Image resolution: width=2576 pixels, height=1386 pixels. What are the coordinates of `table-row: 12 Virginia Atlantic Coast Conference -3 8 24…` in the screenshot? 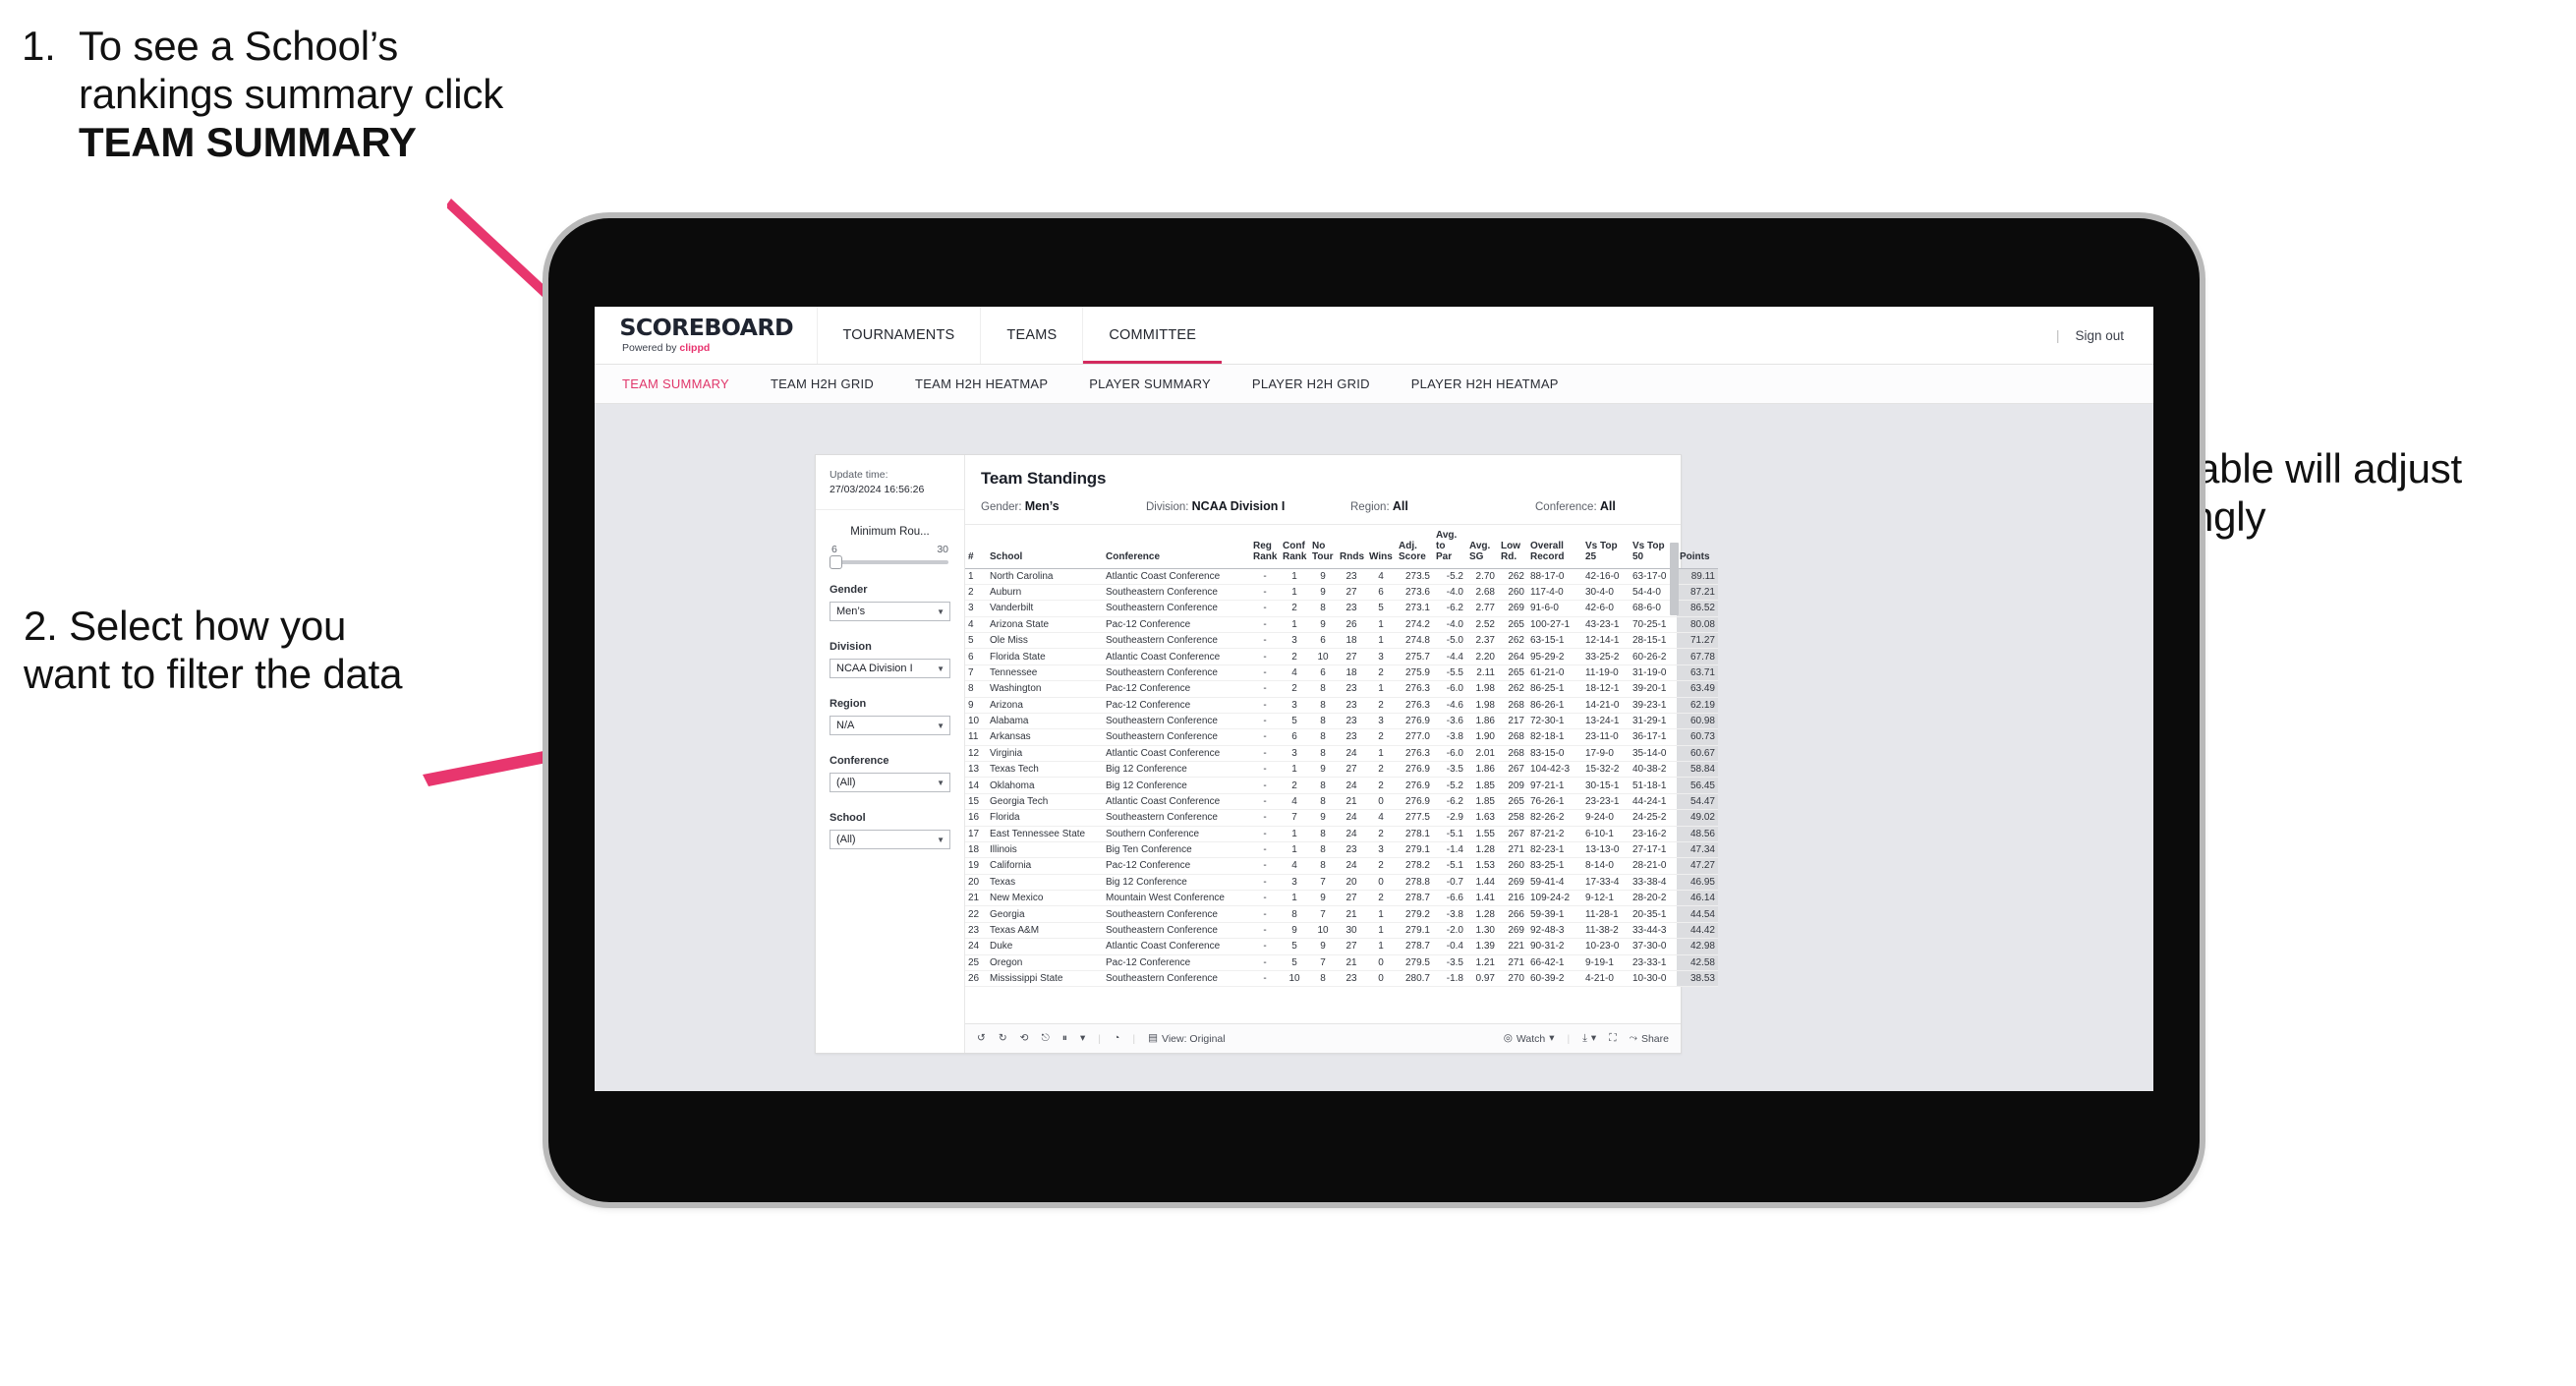 It's located at (1342, 754).